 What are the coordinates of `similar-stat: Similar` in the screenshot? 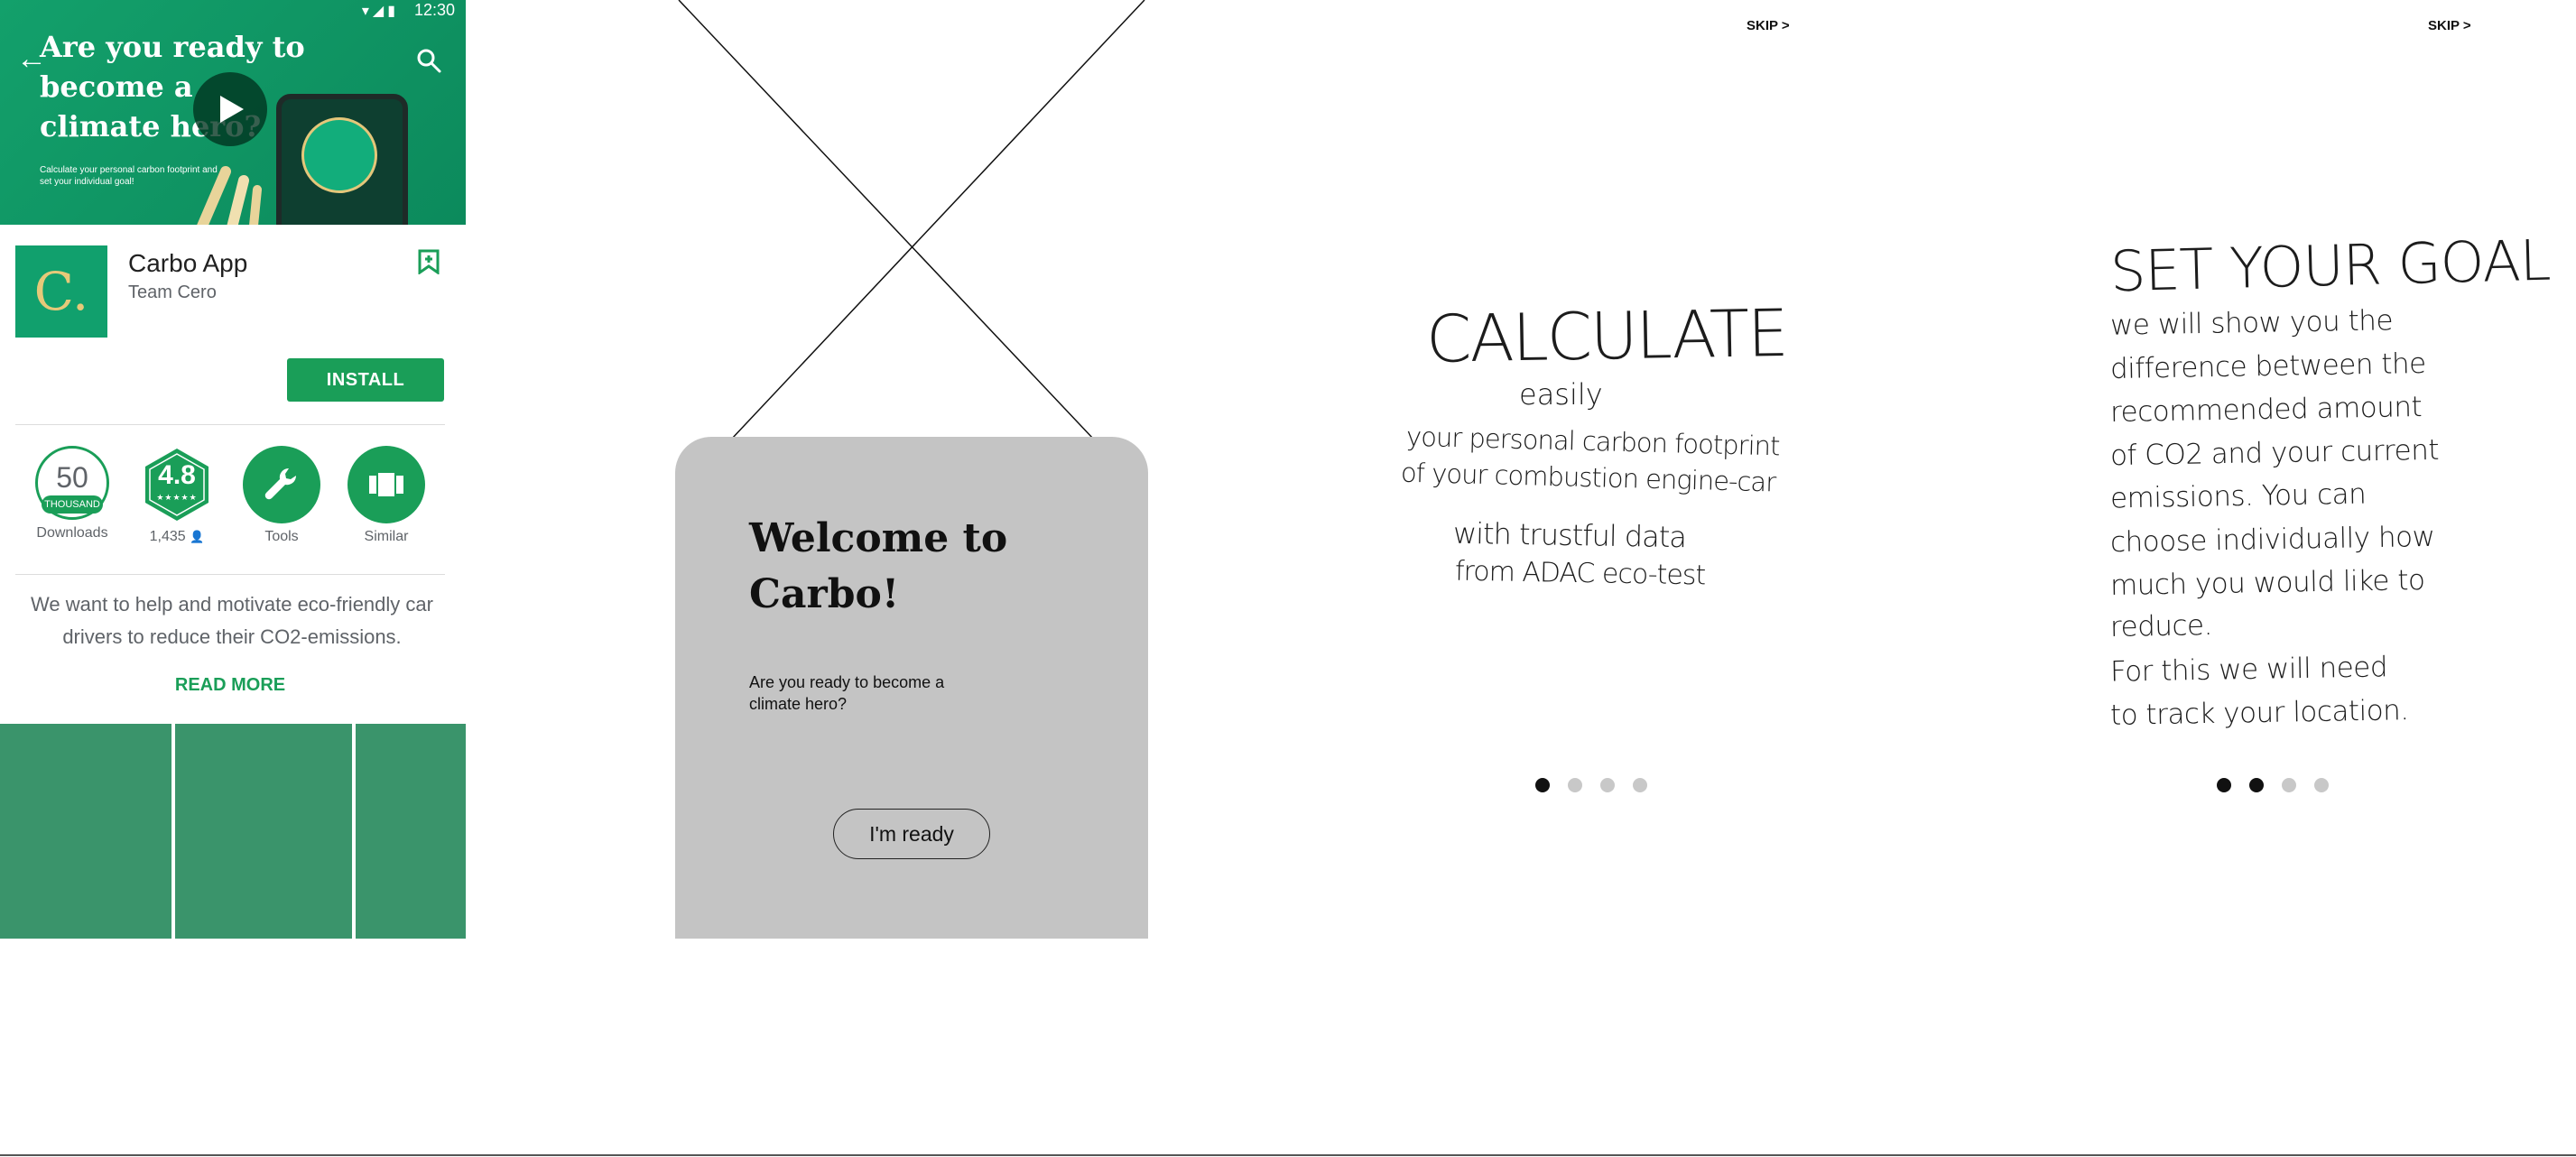 It's located at (386, 496).